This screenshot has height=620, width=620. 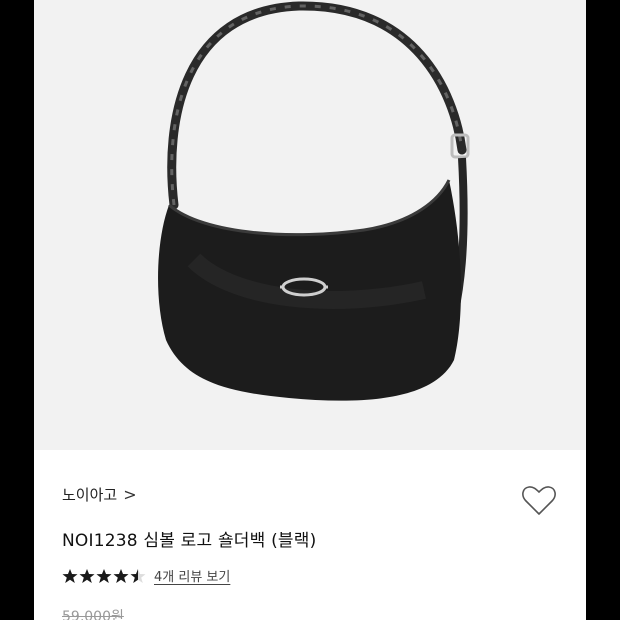 What do you see at coordinates (90, 495) in the screenshot?
I see `brand-name: 노이아고` at bounding box center [90, 495].